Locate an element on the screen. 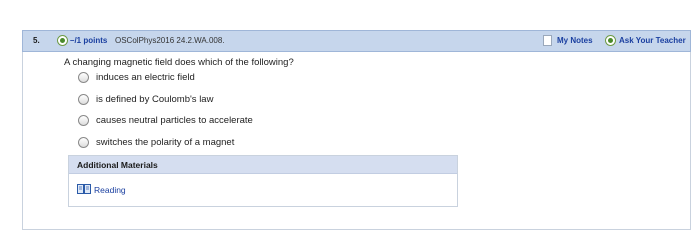  choice-label: switches the polarity of a magnet is located at coordinates (165, 142).